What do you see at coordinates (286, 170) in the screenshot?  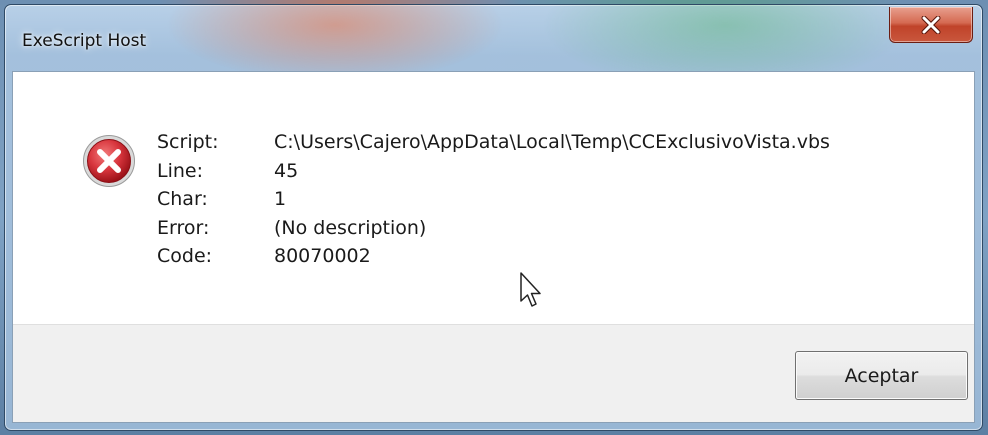 I see `line-value: 45` at bounding box center [286, 170].